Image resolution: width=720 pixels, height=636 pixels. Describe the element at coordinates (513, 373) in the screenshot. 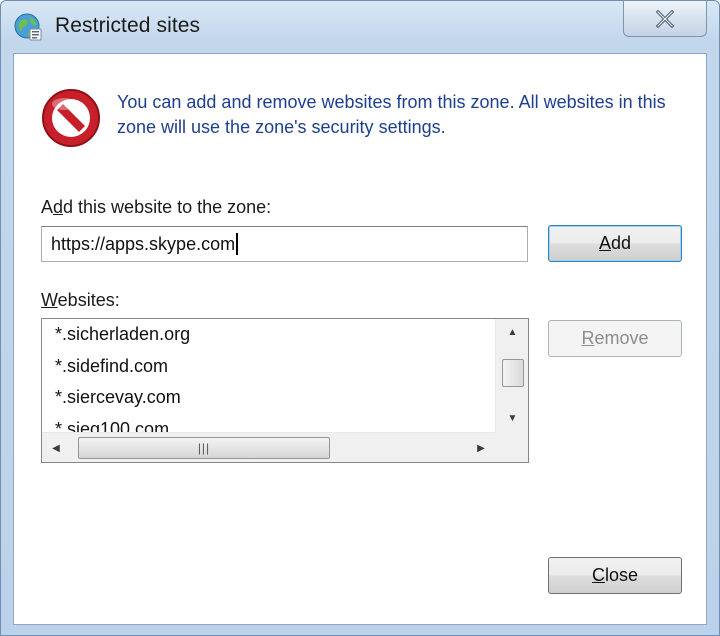

I see `vertical-scroll-thumb` at that location.